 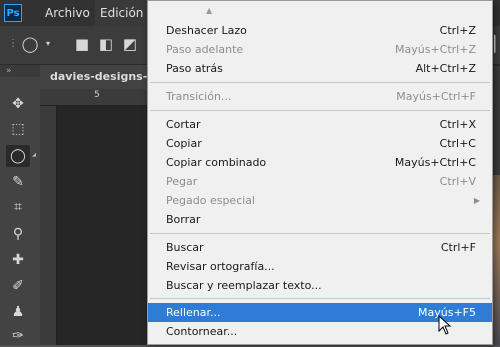 I want to click on marquee-tool-icon: ⬚, so click(x=18, y=129).